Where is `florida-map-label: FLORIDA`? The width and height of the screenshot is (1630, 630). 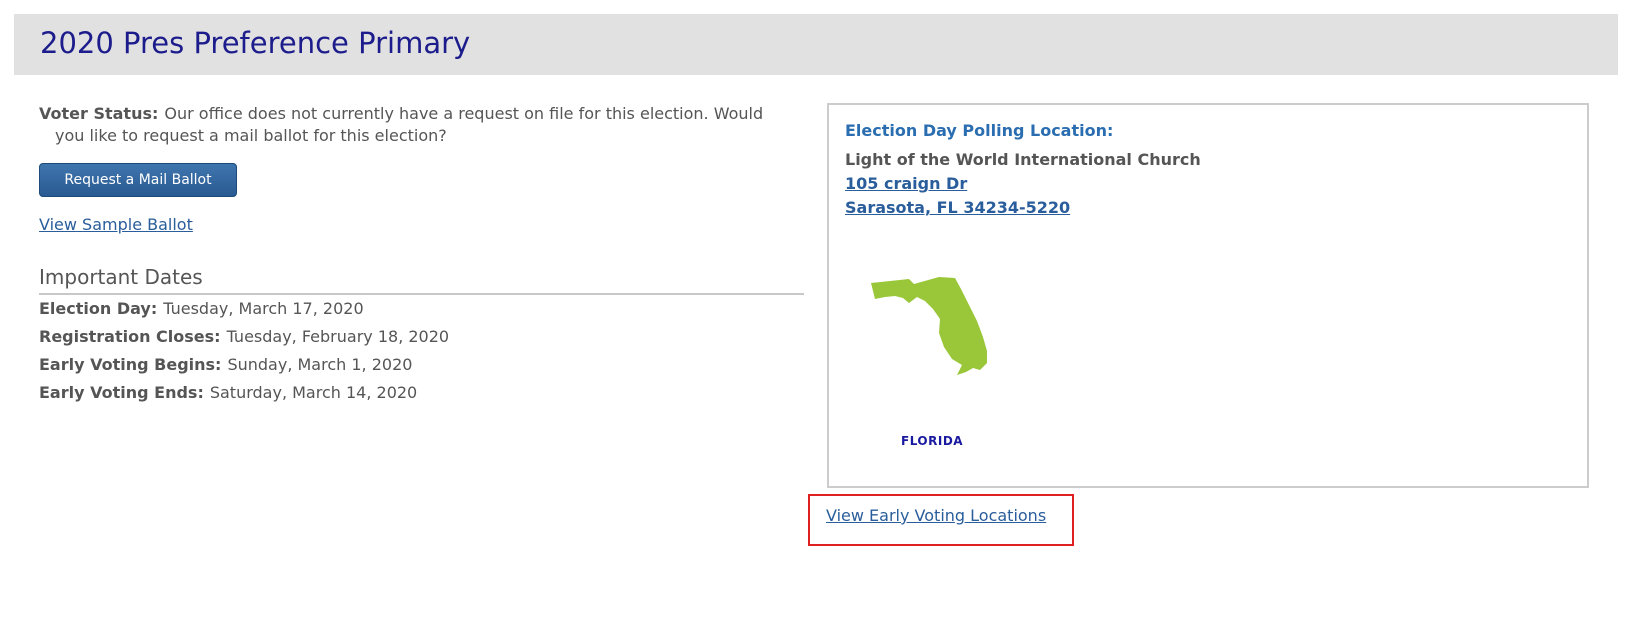 florida-map-label: FLORIDA is located at coordinates (932, 441).